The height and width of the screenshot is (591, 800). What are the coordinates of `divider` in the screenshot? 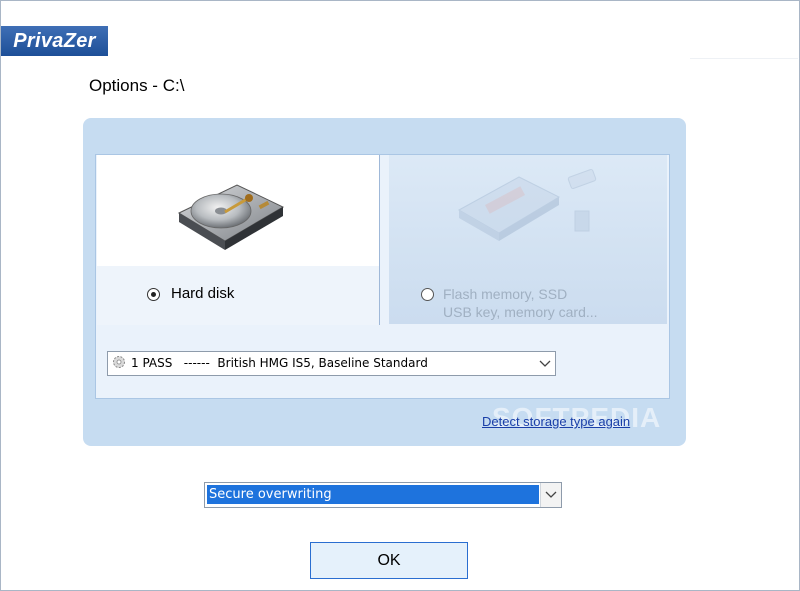 It's located at (744, 58).